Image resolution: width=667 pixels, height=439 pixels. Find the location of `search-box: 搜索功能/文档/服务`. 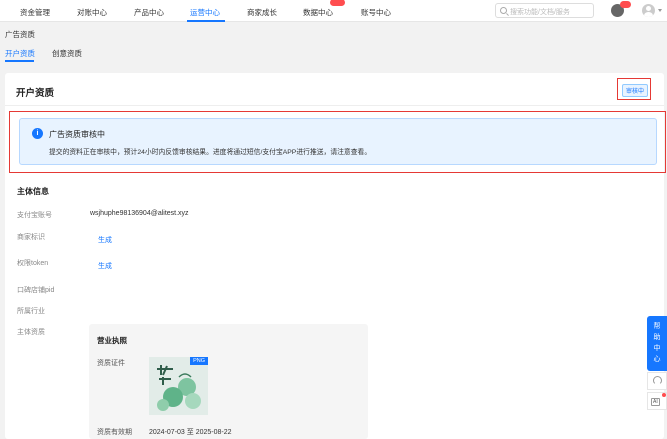

search-box: 搜索功能/文档/服务 is located at coordinates (544, 10).